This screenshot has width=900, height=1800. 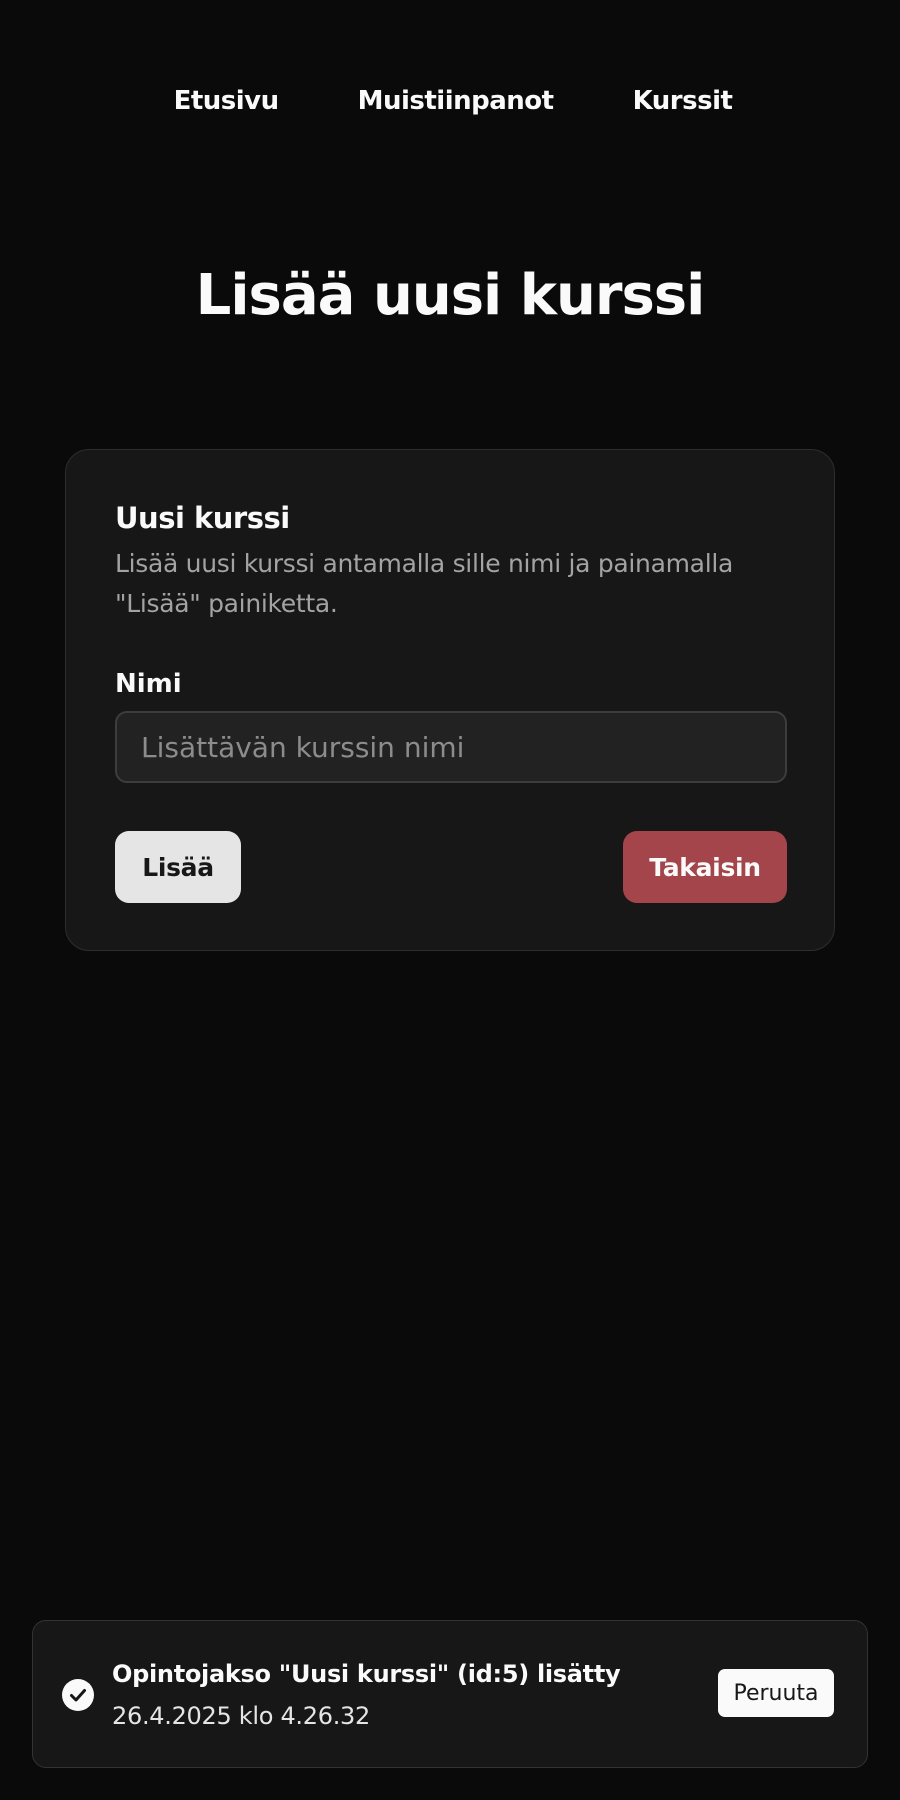 I want to click on nav-link-muistiinpanot: Muistiinpanot, so click(x=456, y=101).